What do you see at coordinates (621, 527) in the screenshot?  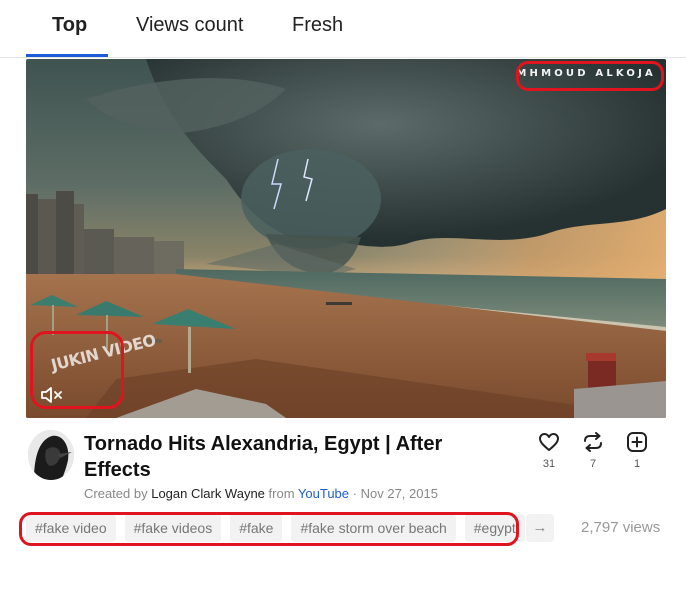 I see `view-count: 2,797 views` at bounding box center [621, 527].